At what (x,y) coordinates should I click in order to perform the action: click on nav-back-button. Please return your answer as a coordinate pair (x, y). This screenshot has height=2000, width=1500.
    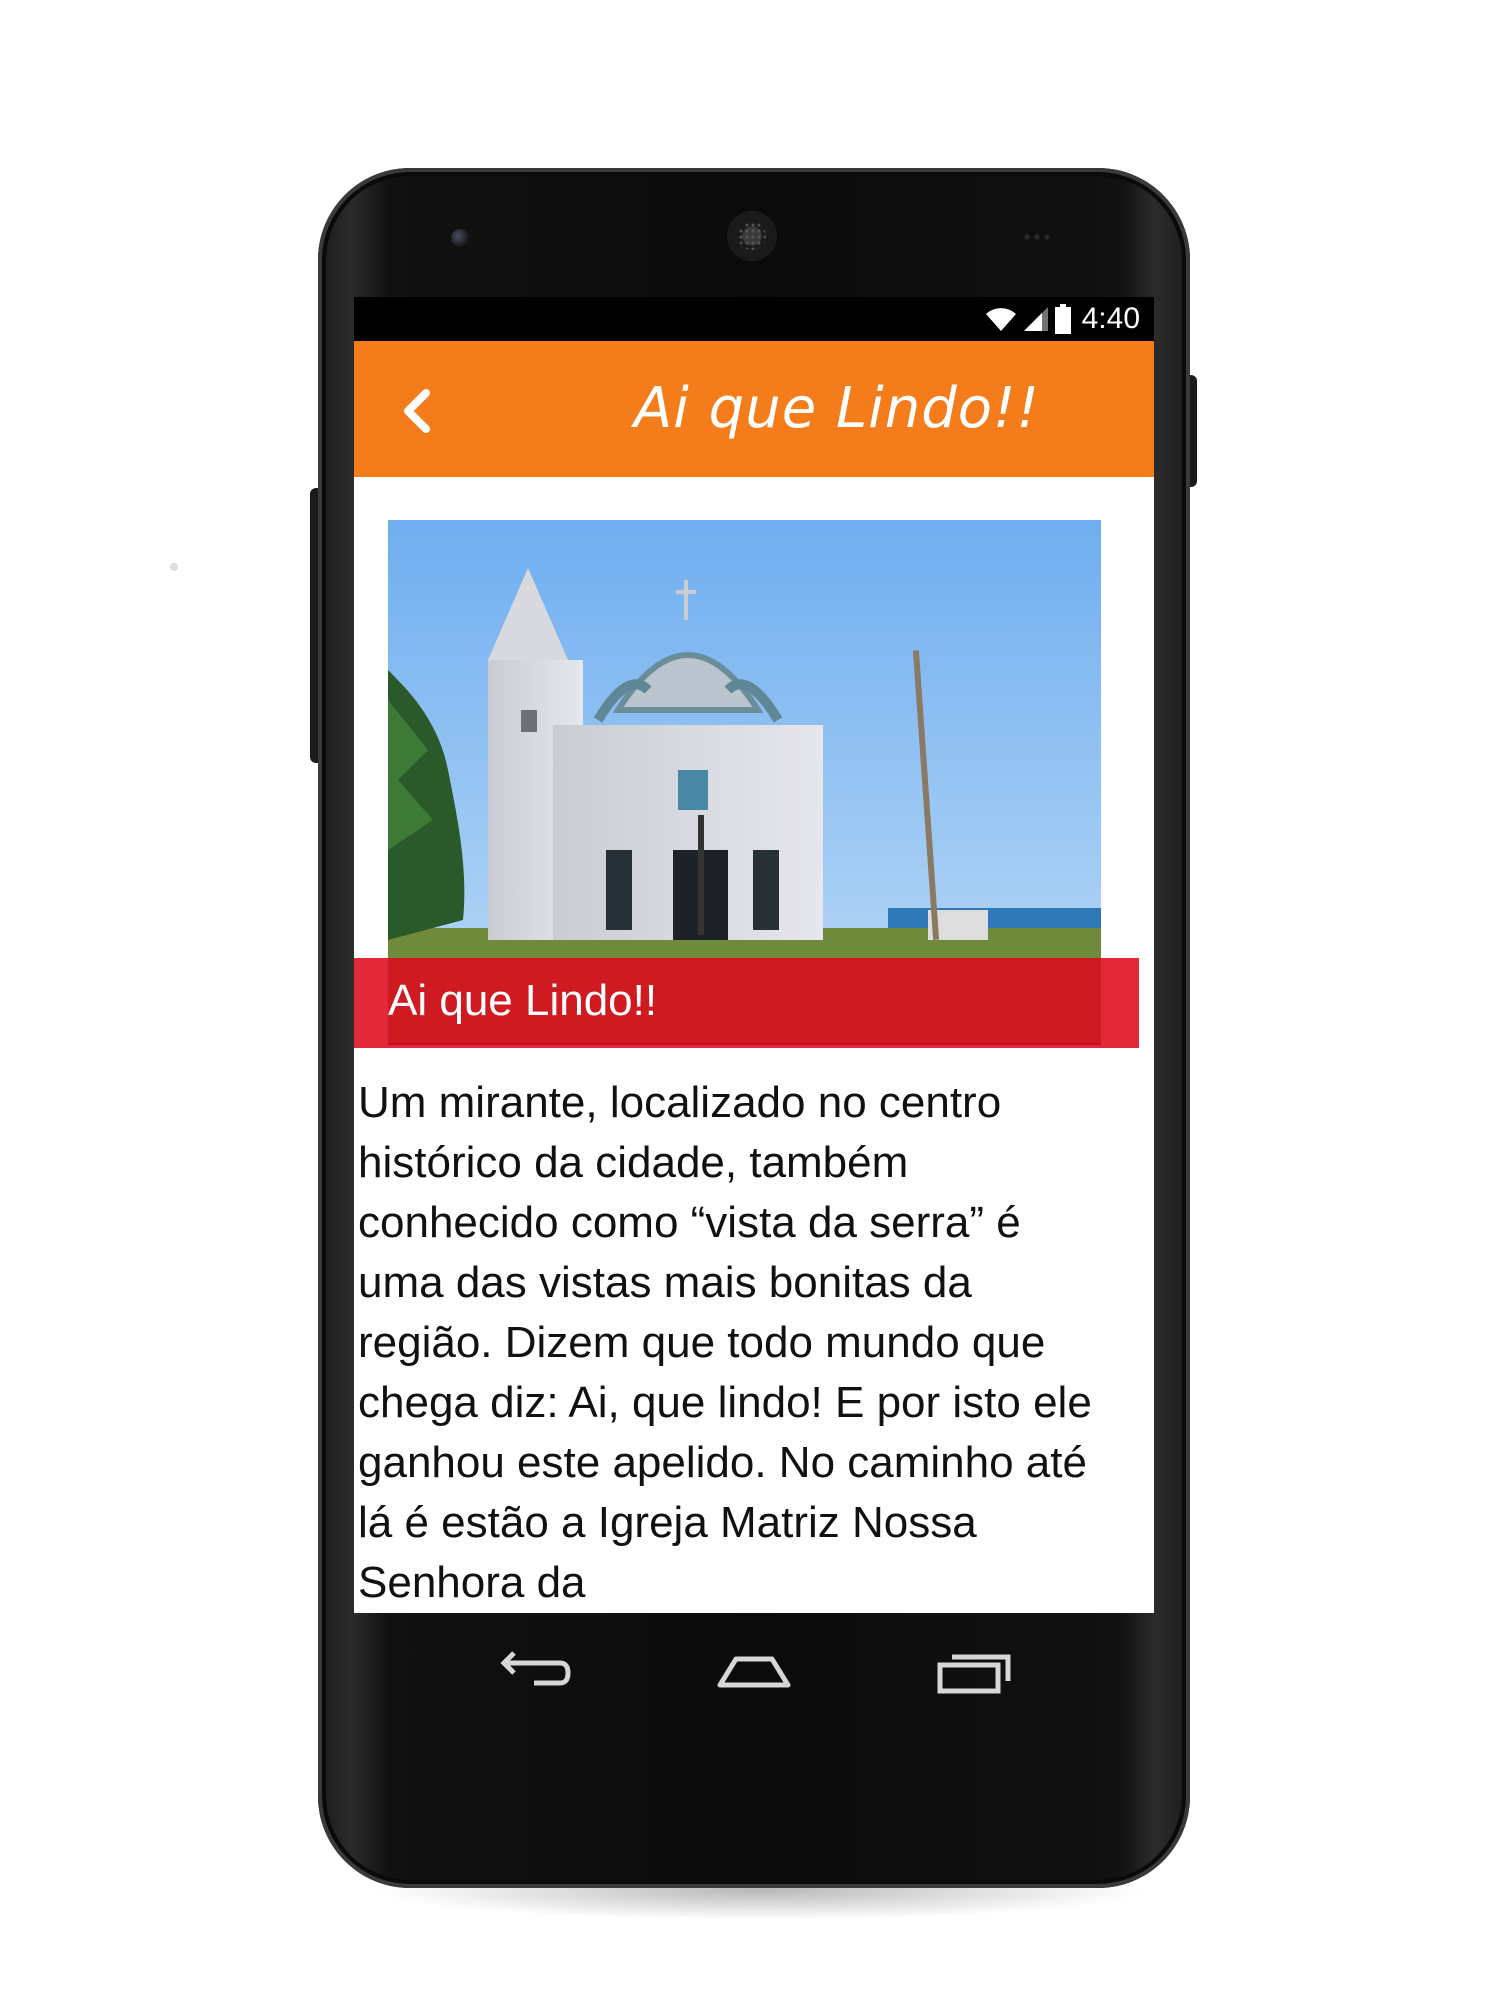
    Looking at the image, I should click on (534, 1672).